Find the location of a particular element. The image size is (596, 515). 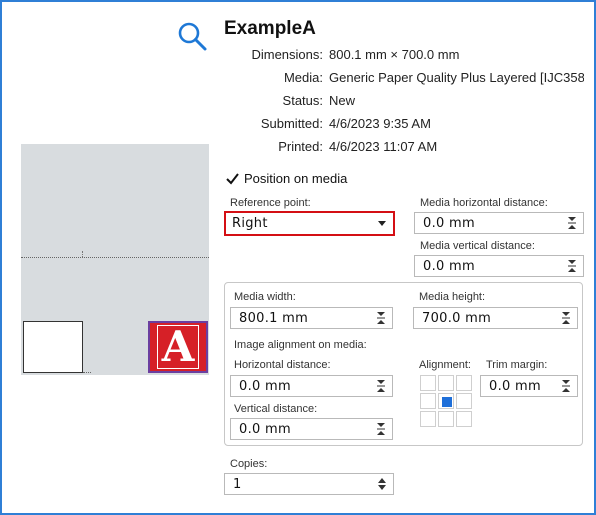

media-width-input: 800.1 mm is located at coordinates (311, 318).